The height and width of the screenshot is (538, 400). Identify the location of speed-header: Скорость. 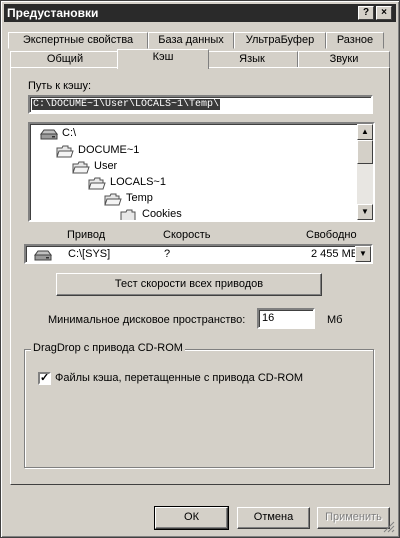
(187, 235).